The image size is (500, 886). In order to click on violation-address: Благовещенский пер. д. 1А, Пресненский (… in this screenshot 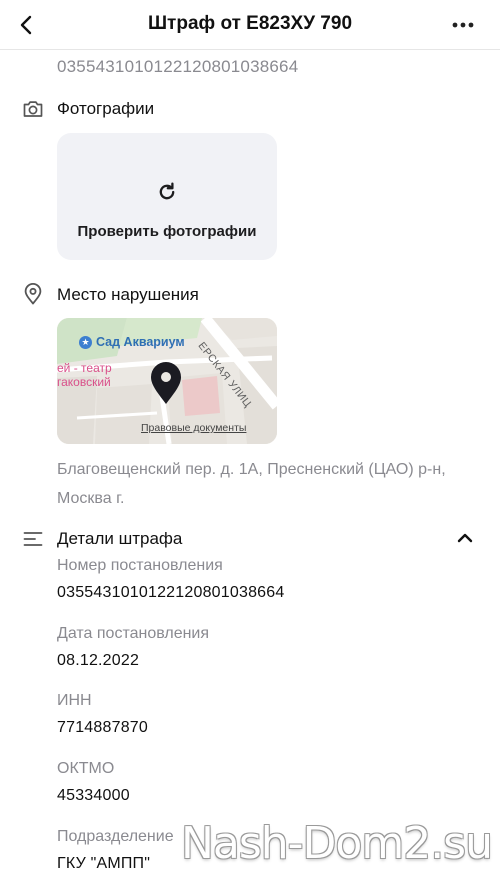, I will do `click(251, 484)`.